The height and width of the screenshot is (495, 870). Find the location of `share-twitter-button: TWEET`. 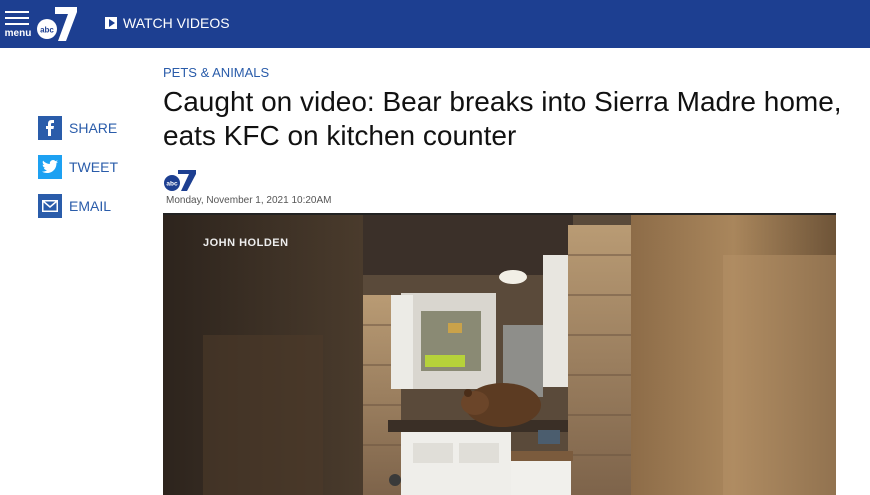

share-twitter-button: TWEET is located at coordinates (78, 167).